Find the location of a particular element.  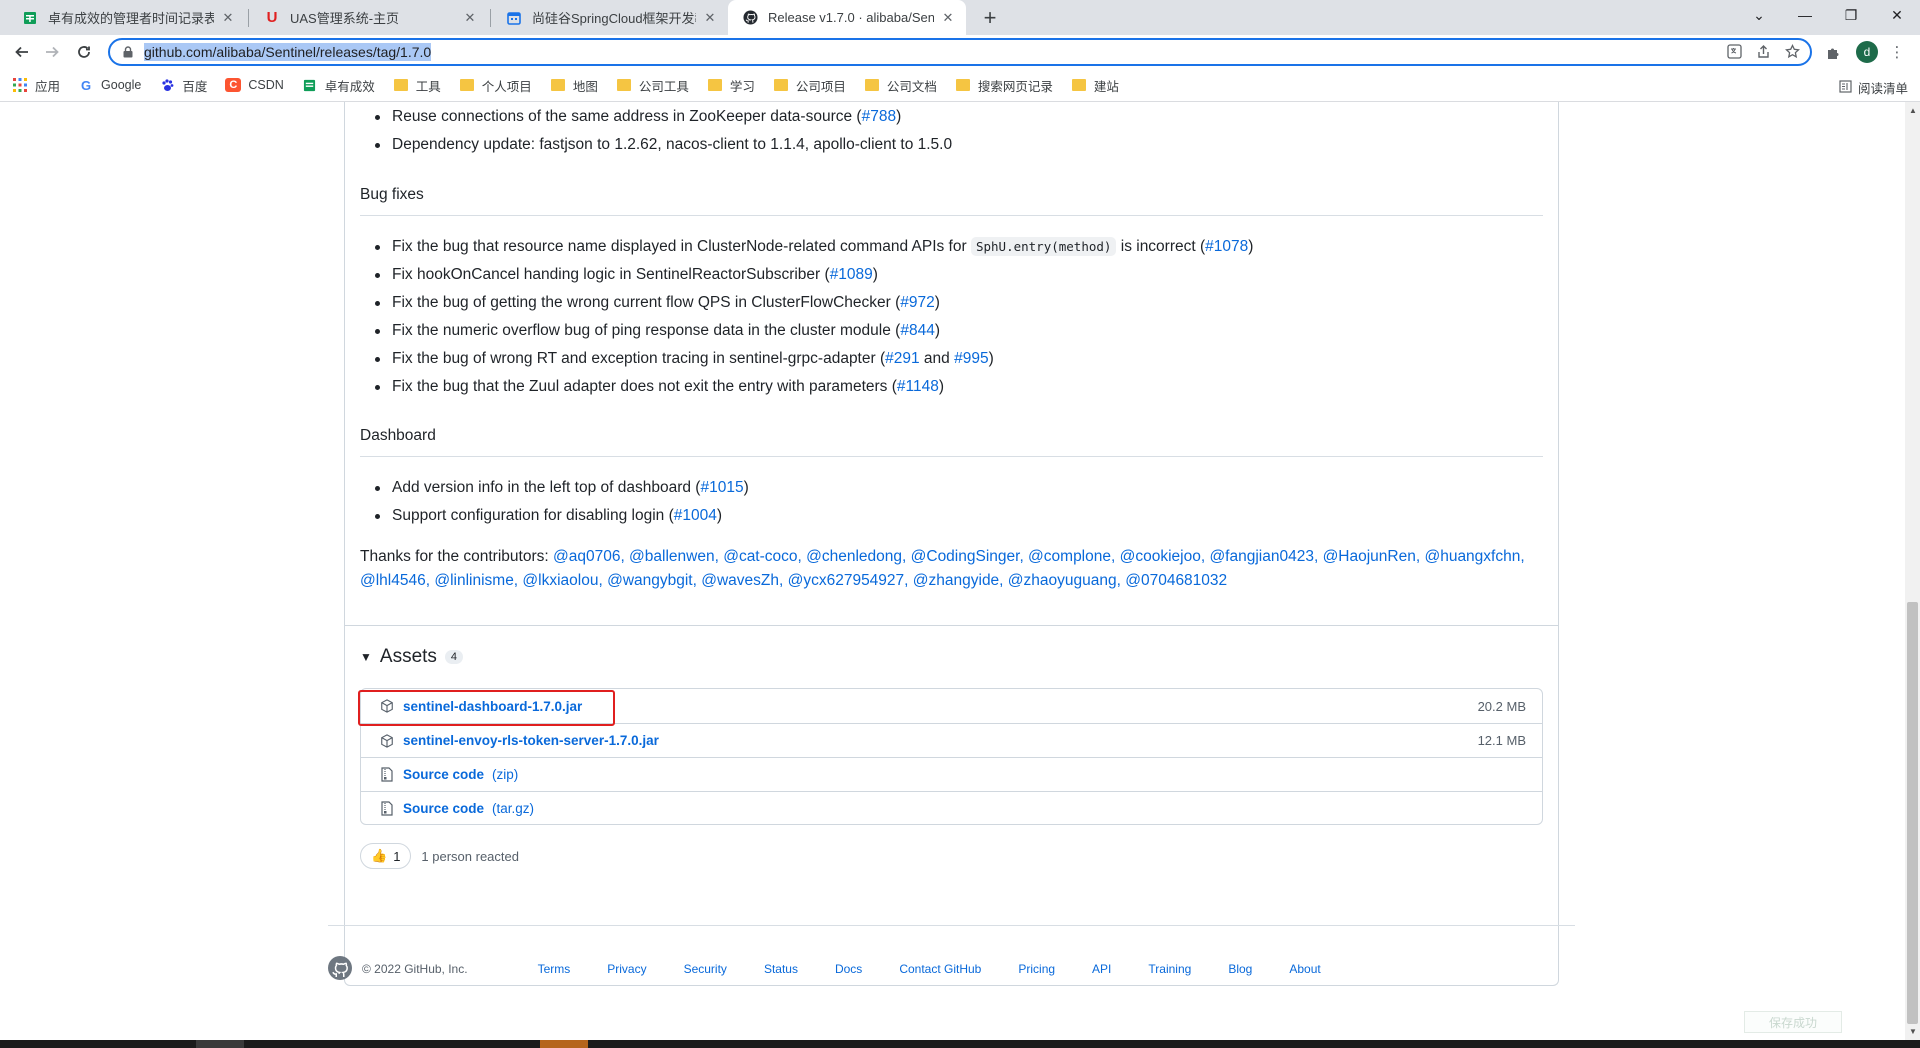

github-logo-icon is located at coordinates (340, 969).